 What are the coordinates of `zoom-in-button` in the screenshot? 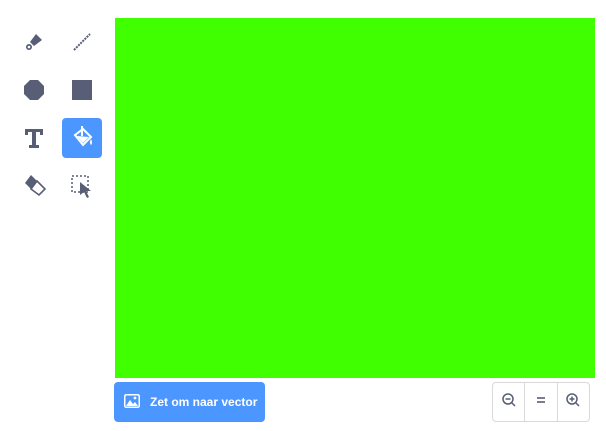 It's located at (572, 402).